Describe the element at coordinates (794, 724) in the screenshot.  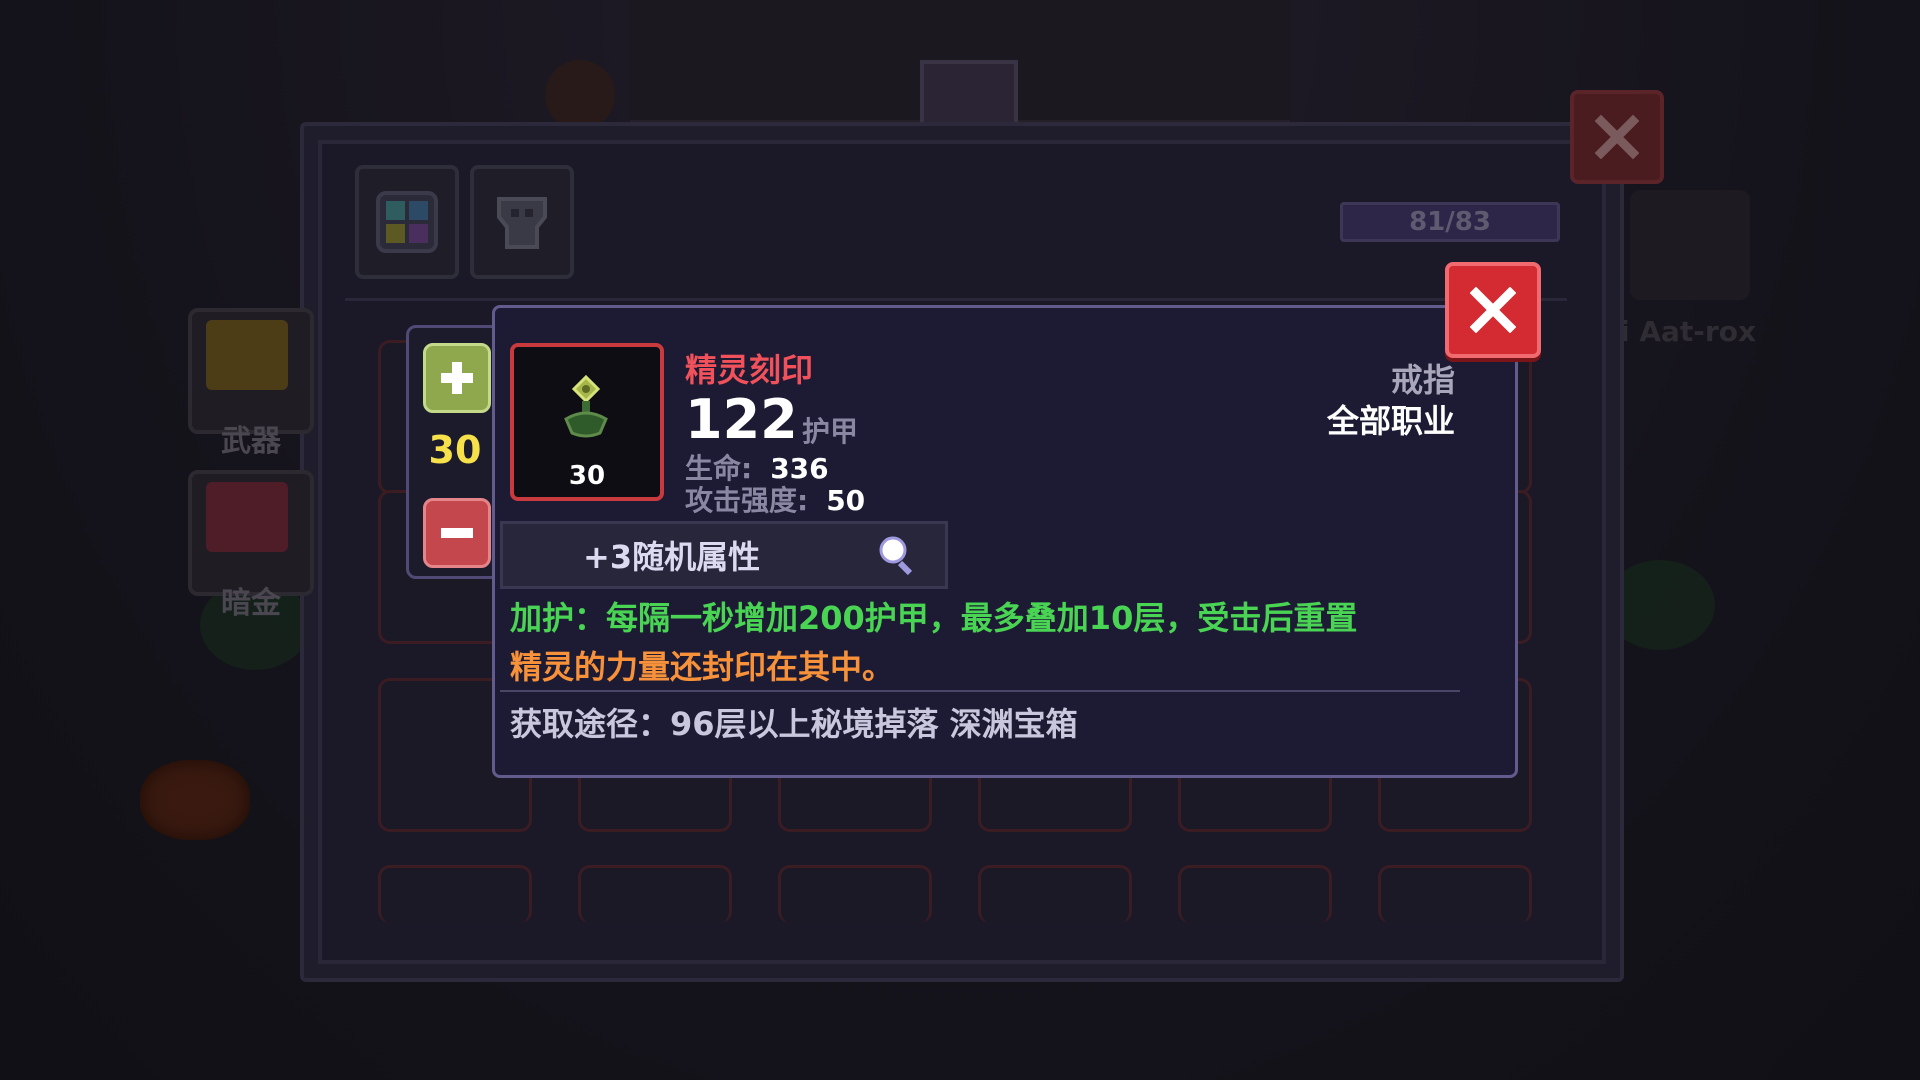
I see `item-source-text: 获取途径：96层以上秘境掉落 深渊宝箱` at that location.